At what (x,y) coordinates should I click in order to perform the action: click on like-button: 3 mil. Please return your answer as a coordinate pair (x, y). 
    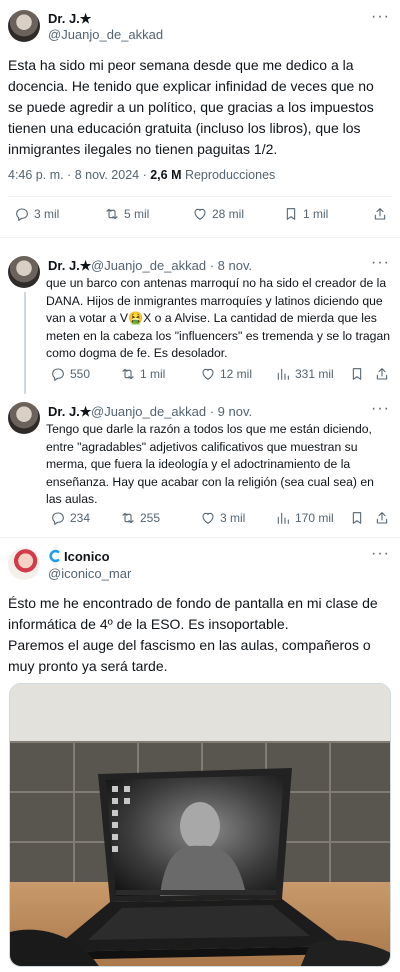
    Looking at the image, I should click on (222, 518).